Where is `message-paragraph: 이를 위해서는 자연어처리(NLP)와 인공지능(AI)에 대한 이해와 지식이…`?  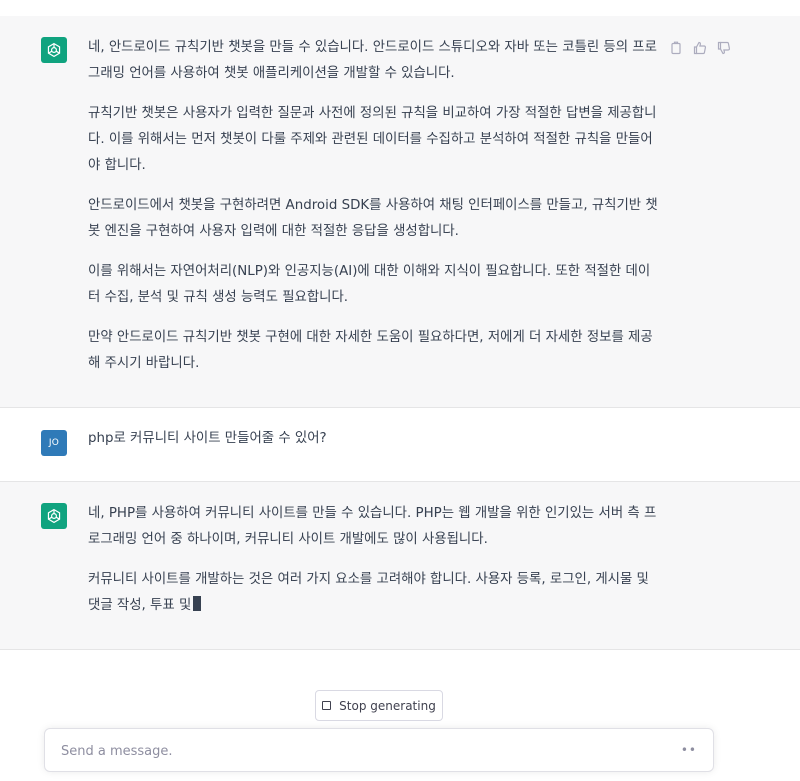 message-paragraph: 이를 위해서는 자연어처리(NLP)와 인공지능(AI)에 대한 이해와 지식이… is located at coordinates (369, 284).